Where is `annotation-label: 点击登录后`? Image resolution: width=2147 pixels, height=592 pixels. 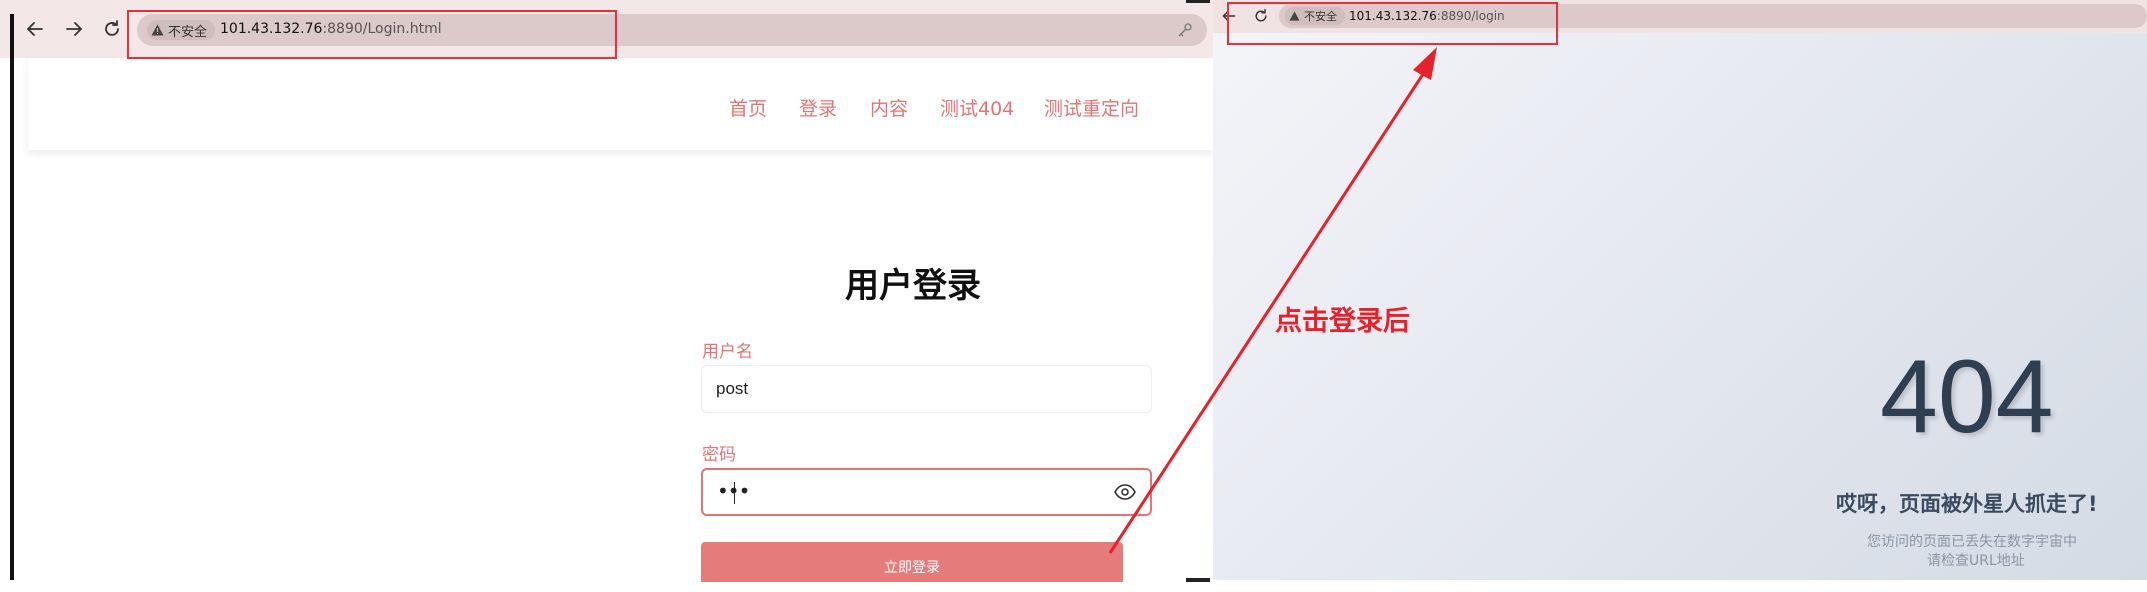 annotation-label: 点击登录后 is located at coordinates (1342, 321).